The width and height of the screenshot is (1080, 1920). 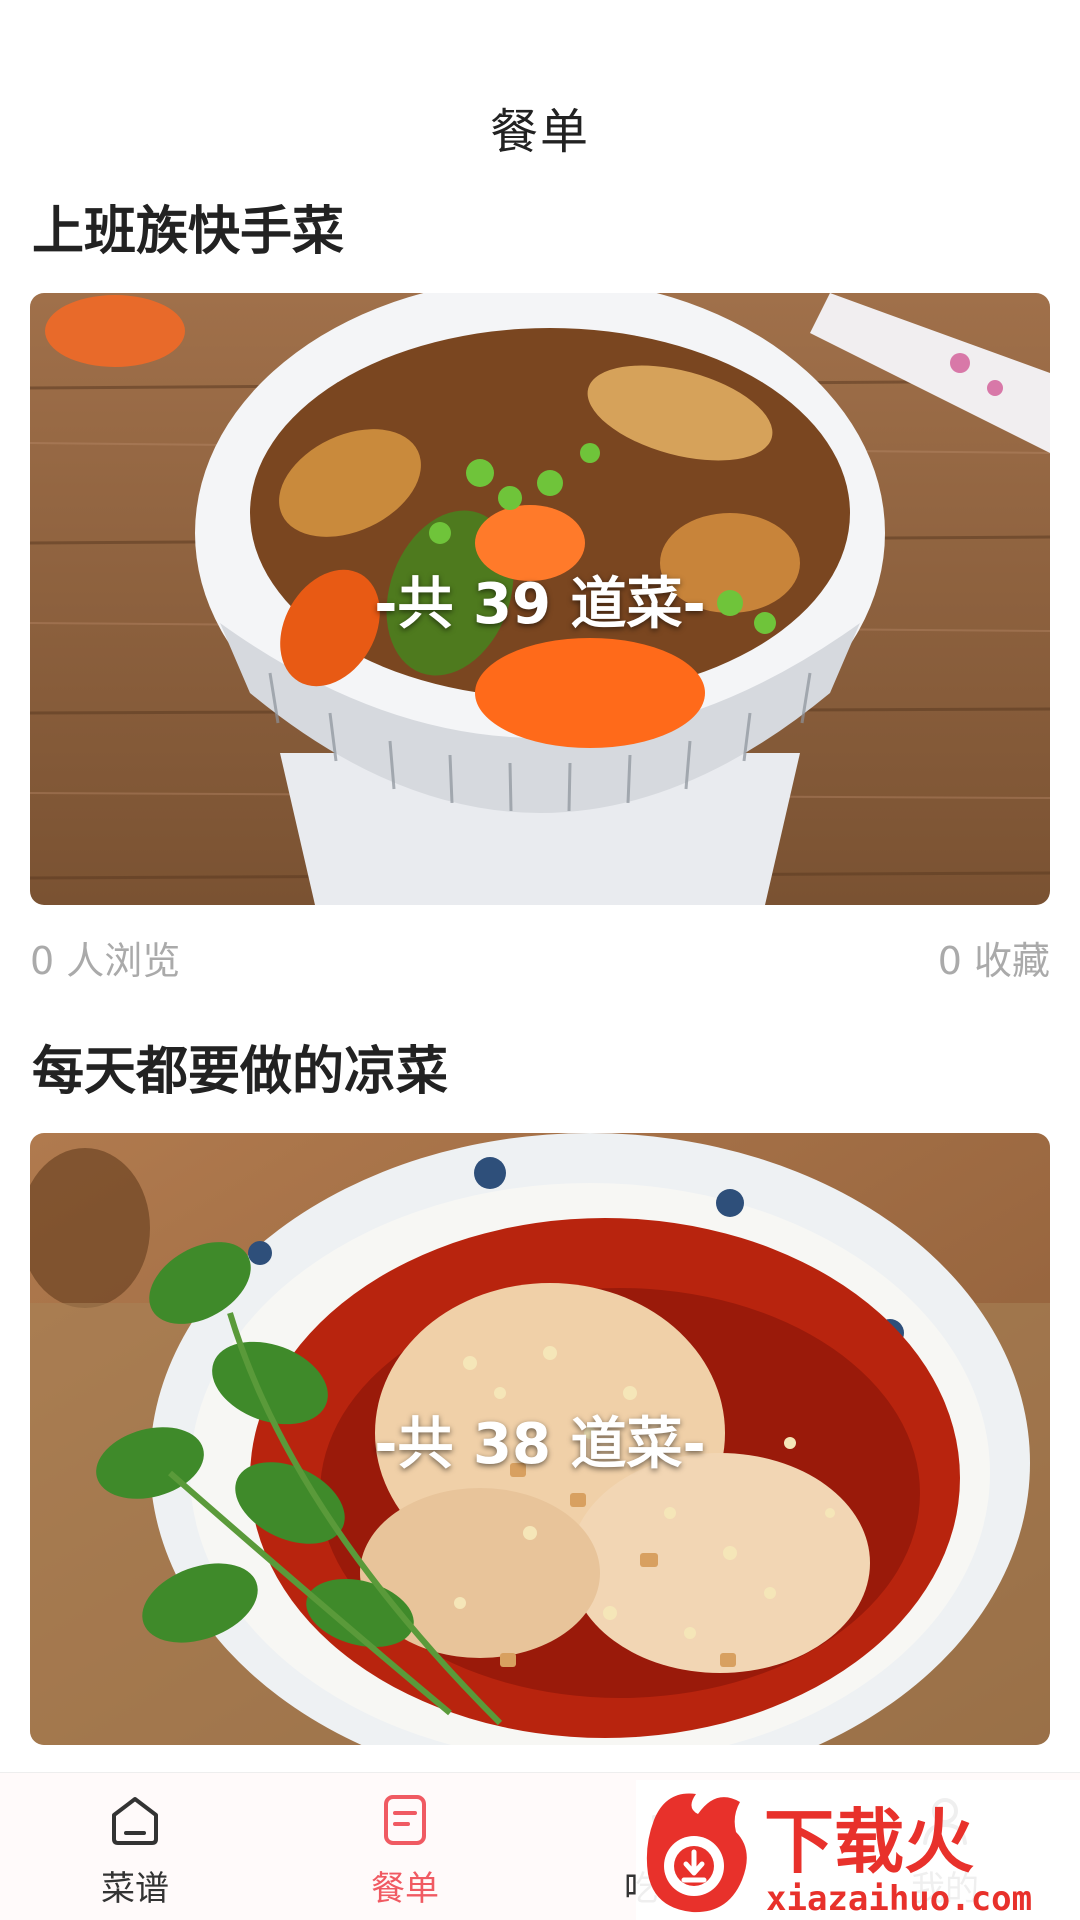 I want to click on favorite-count: 0 收藏, so click(x=993, y=961).